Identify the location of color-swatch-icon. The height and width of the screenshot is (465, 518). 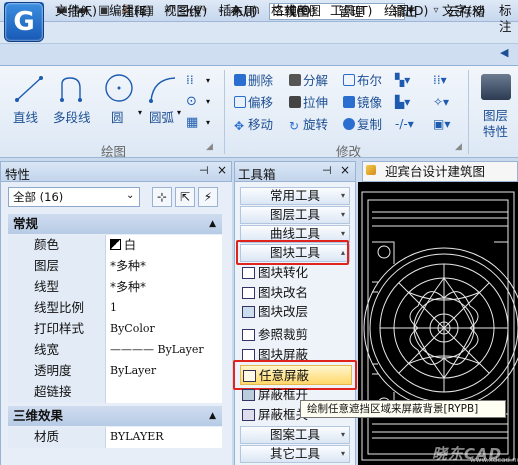
(115, 244).